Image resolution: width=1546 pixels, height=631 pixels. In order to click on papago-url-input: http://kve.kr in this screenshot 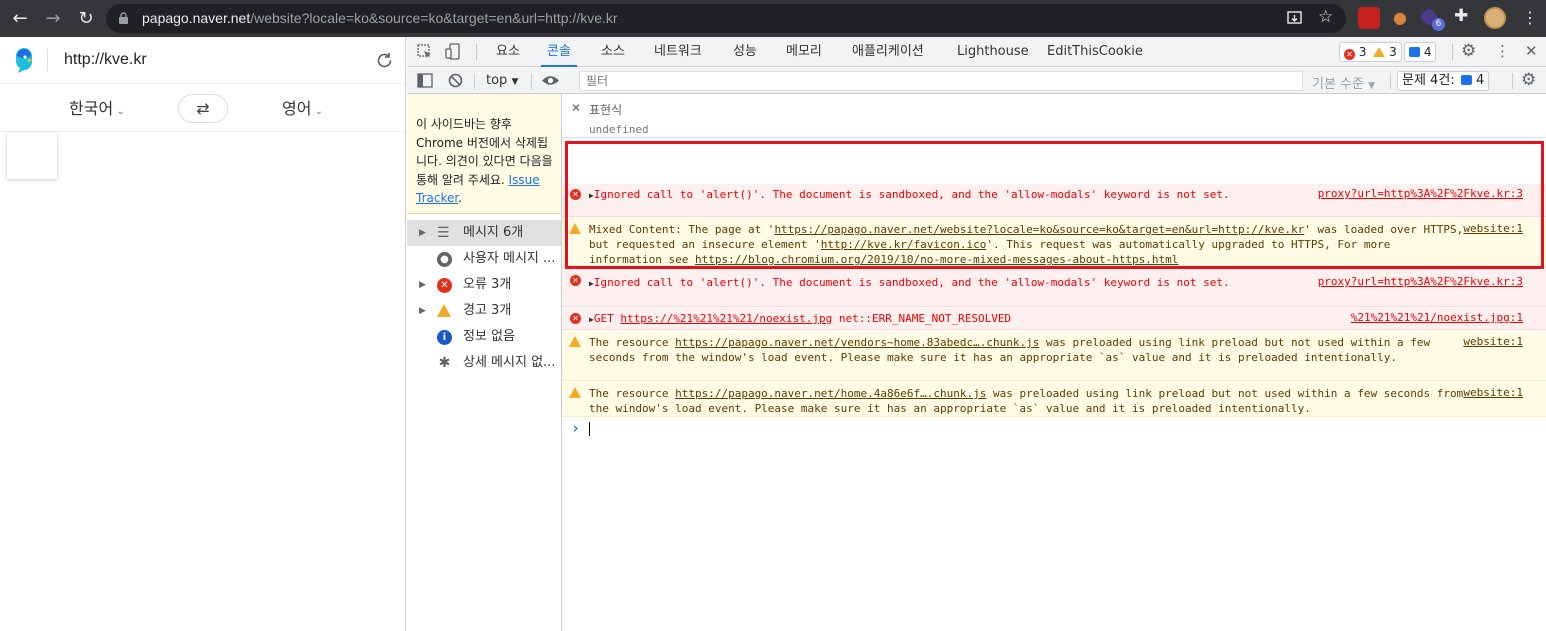, I will do `click(105, 60)`.